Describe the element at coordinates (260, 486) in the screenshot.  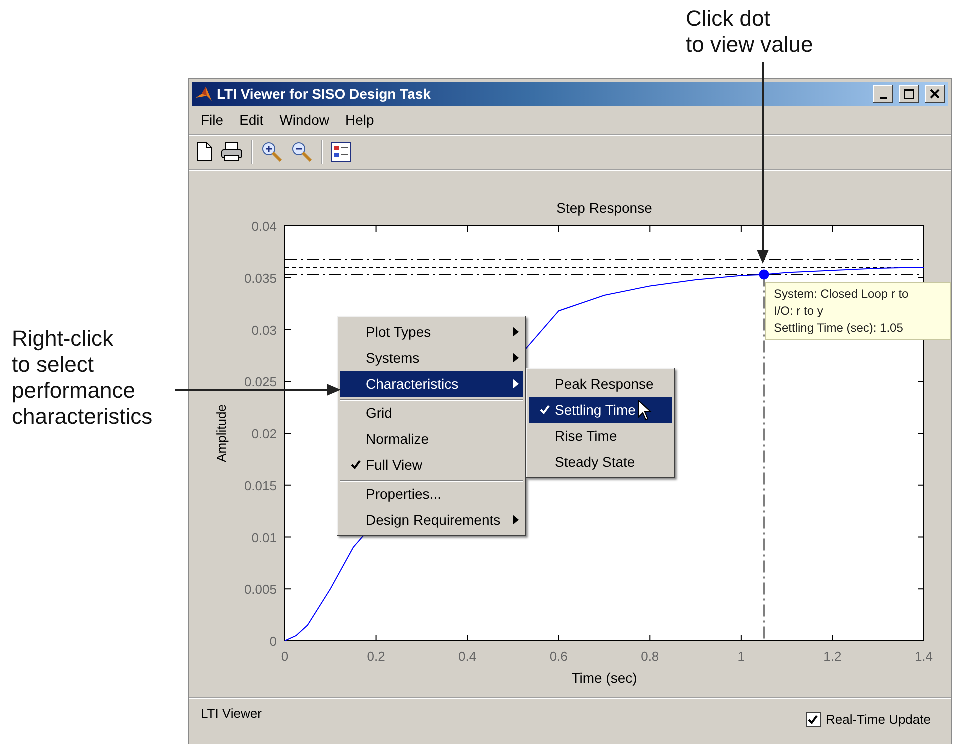
I see `tick-label: 0.015` at that location.